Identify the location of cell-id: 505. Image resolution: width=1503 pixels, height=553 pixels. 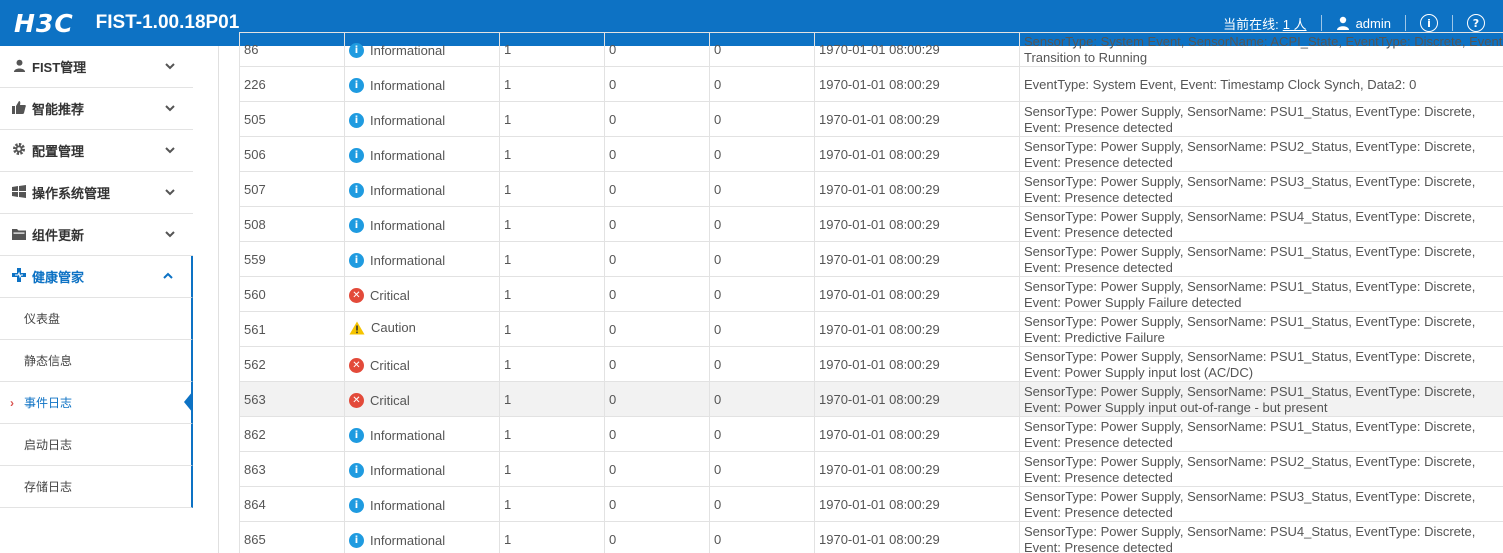
(292, 119).